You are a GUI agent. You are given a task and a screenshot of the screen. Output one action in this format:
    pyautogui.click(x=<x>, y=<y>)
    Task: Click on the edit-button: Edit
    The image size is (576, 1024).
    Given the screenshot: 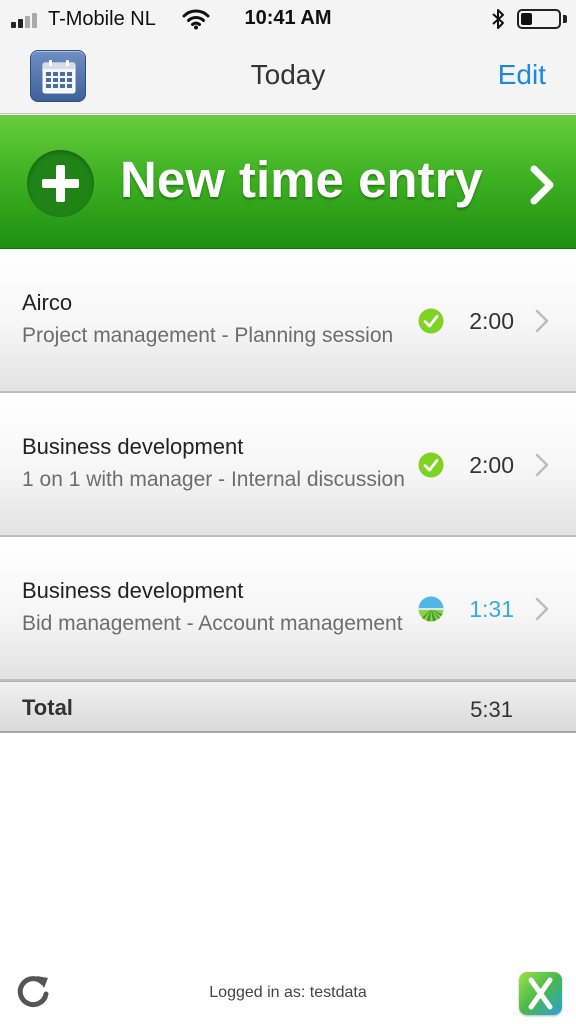 What is the action you would take?
    pyautogui.click(x=522, y=75)
    